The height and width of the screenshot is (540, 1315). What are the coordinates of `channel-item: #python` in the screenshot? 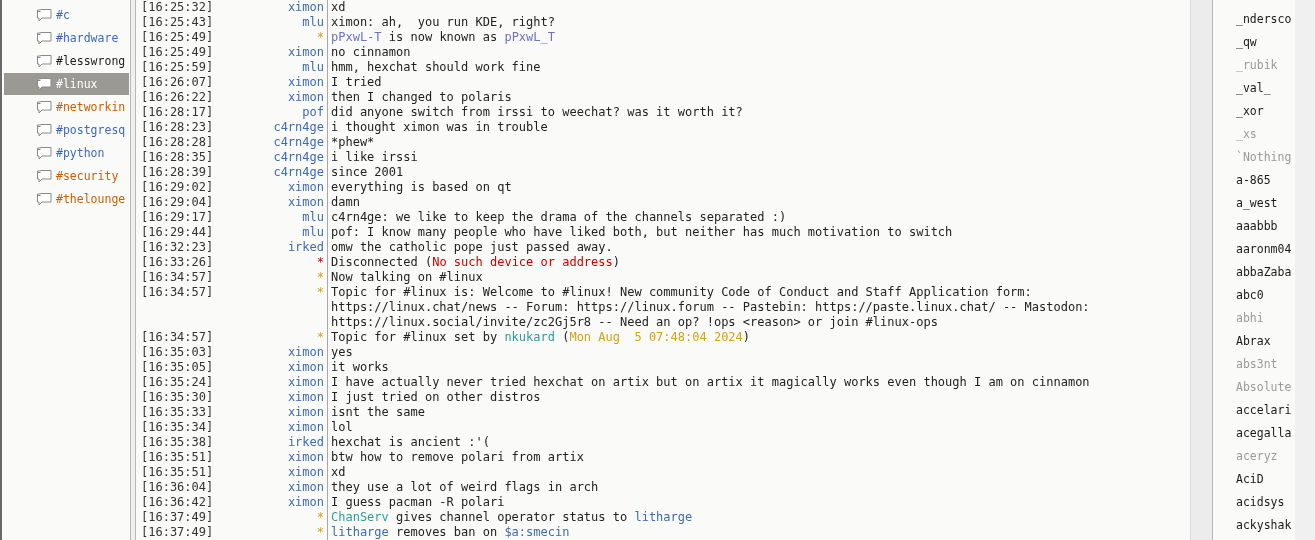 It's located at (66, 153).